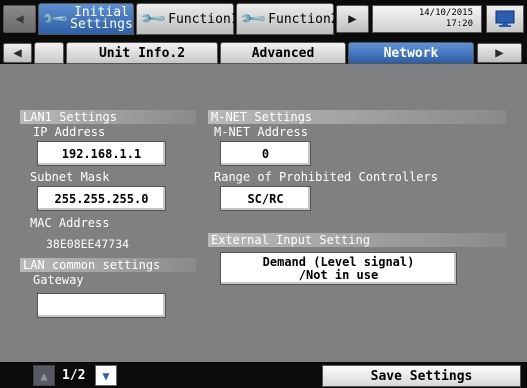  What do you see at coordinates (357, 117) in the screenshot?
I see `mnet-settings-header: M-NET Settings` at bounding box center [357, 117].